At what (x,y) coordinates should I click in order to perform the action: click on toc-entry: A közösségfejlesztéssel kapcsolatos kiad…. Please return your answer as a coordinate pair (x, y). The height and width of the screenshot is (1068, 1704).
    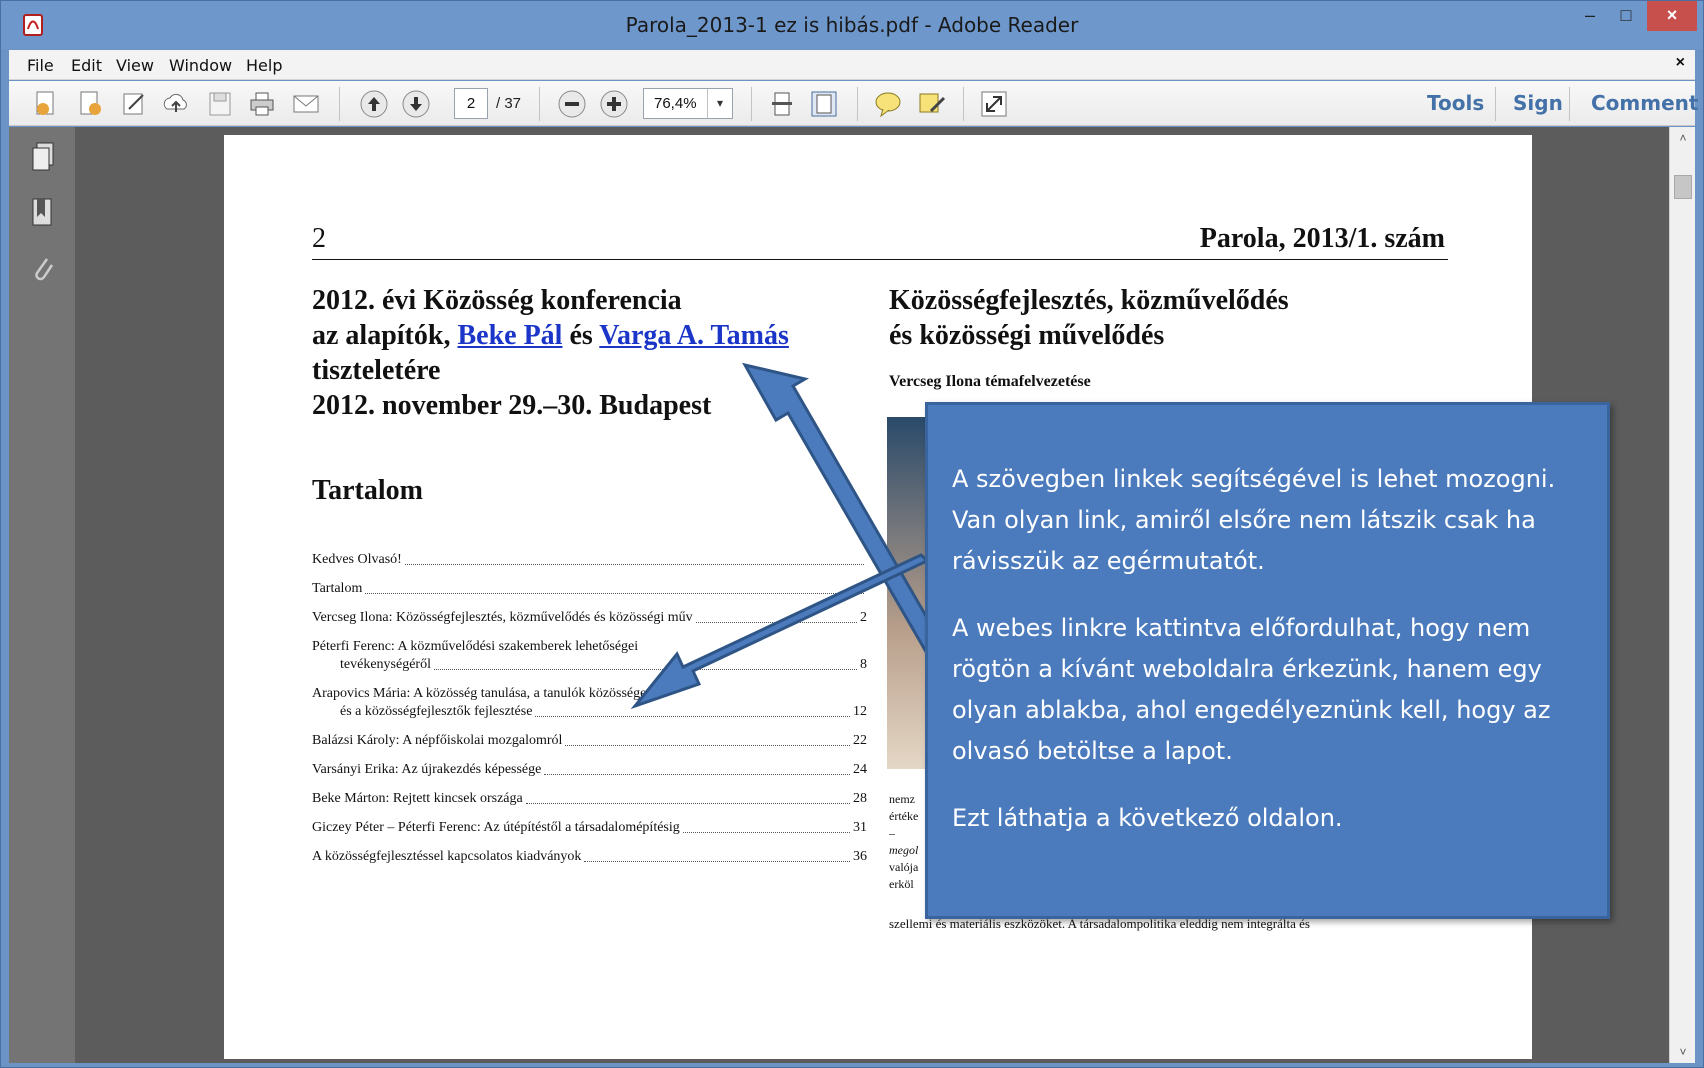
    Looking at the image, I should click on (589, 857).